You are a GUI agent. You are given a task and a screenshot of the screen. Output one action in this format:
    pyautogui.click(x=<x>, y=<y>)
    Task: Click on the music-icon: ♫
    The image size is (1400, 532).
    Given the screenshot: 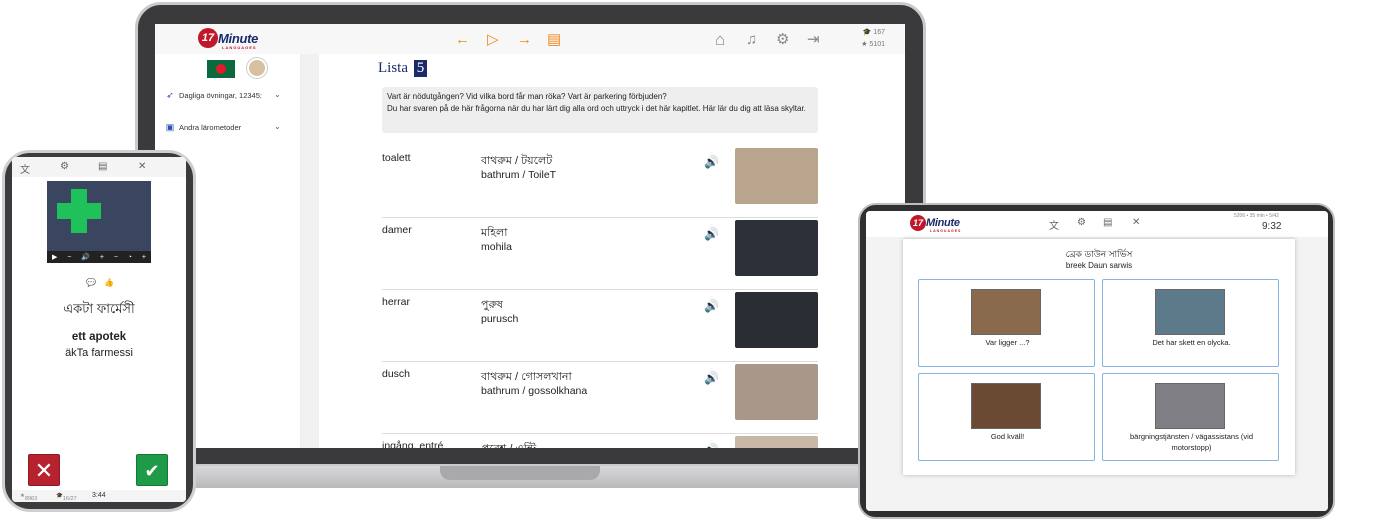 What is the action you would take?
    pyautogui.click(x=751, y=39)
    